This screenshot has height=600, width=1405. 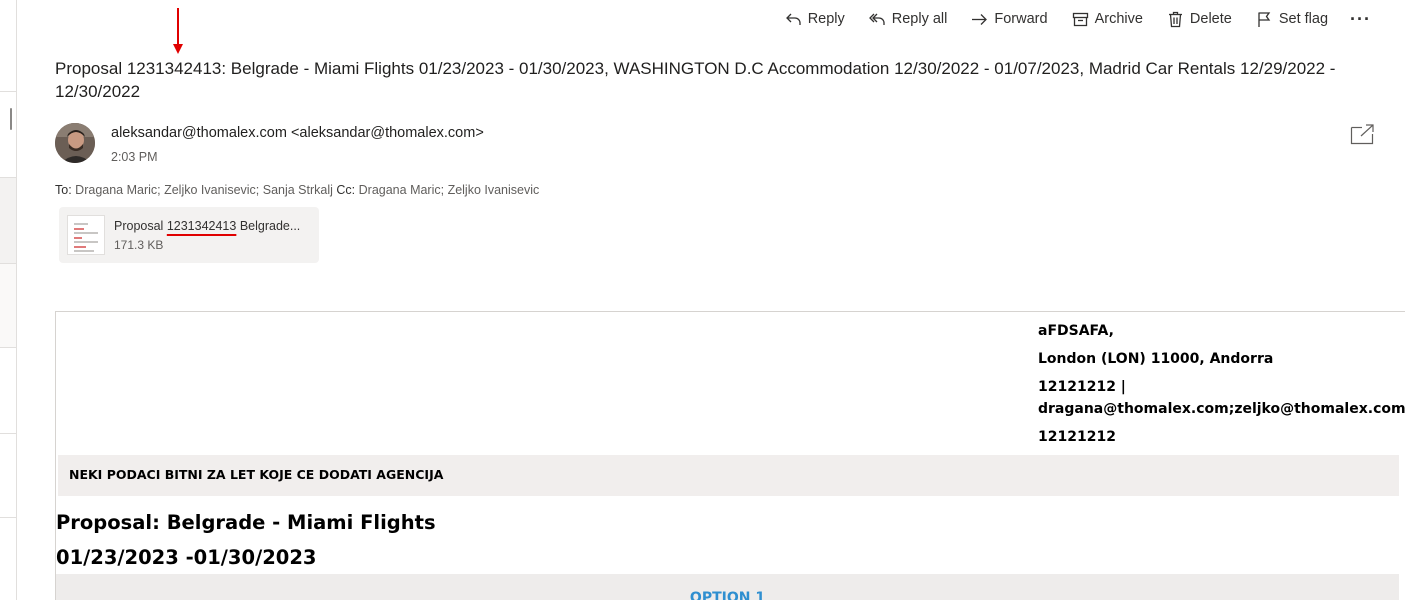 What do you see at coordinates (1080, 19) in the screenshot?
I see `archive-box-icon` at bounding box center [1080, 19].